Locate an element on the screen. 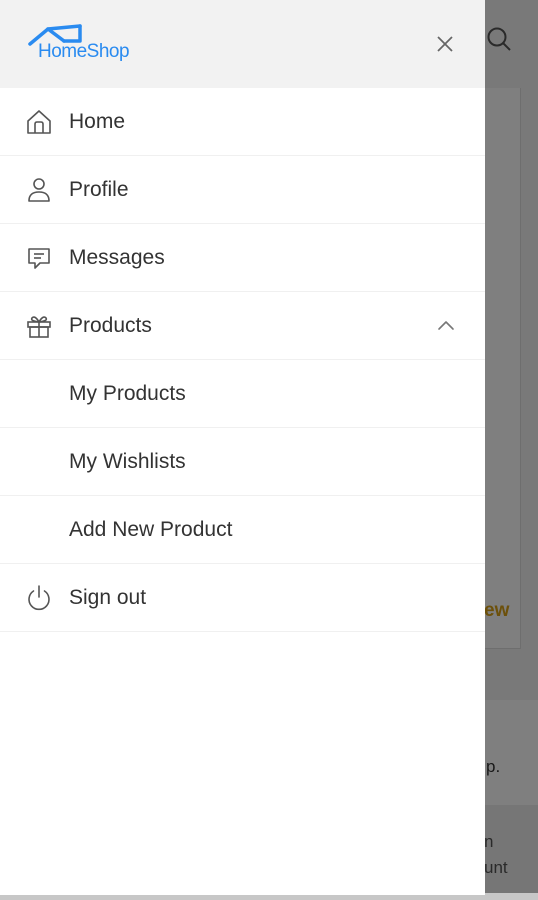 The height and width of the screenshot is (900, 538). menu-item-label: Sign out is located at coordinates (108, 597).